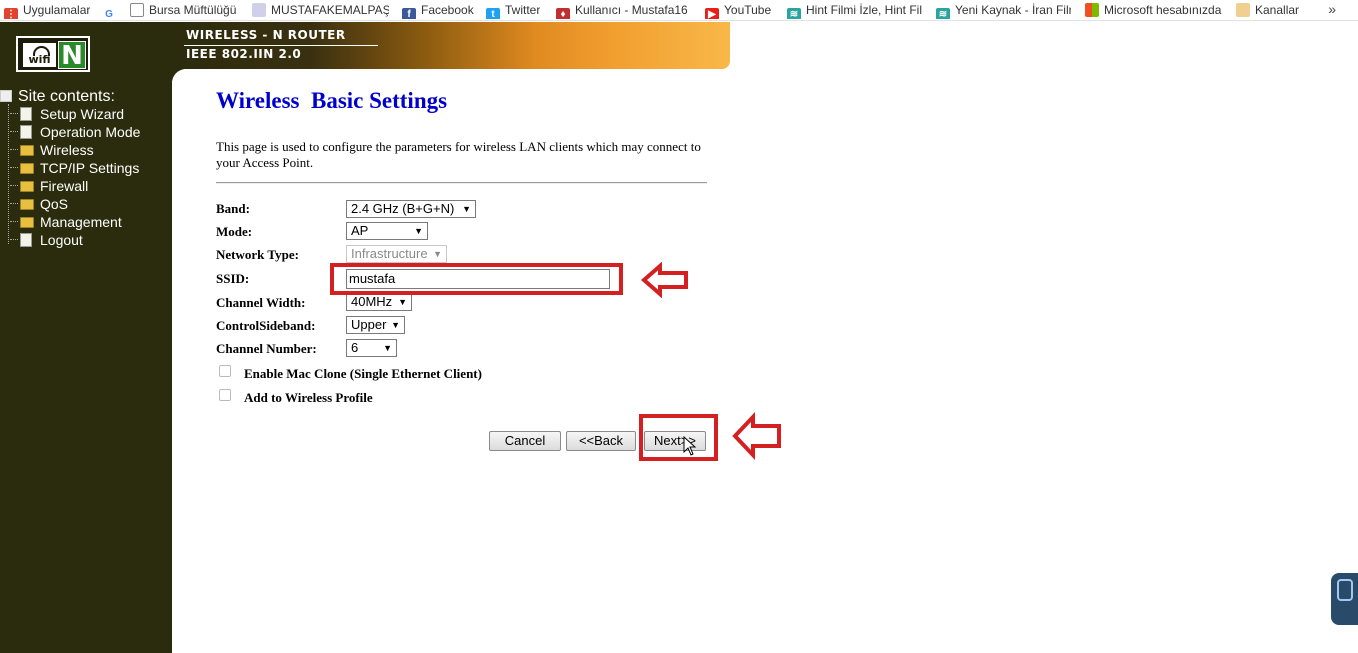  I want to click on channel-number-label: Channel Number:, so click(266, 348).